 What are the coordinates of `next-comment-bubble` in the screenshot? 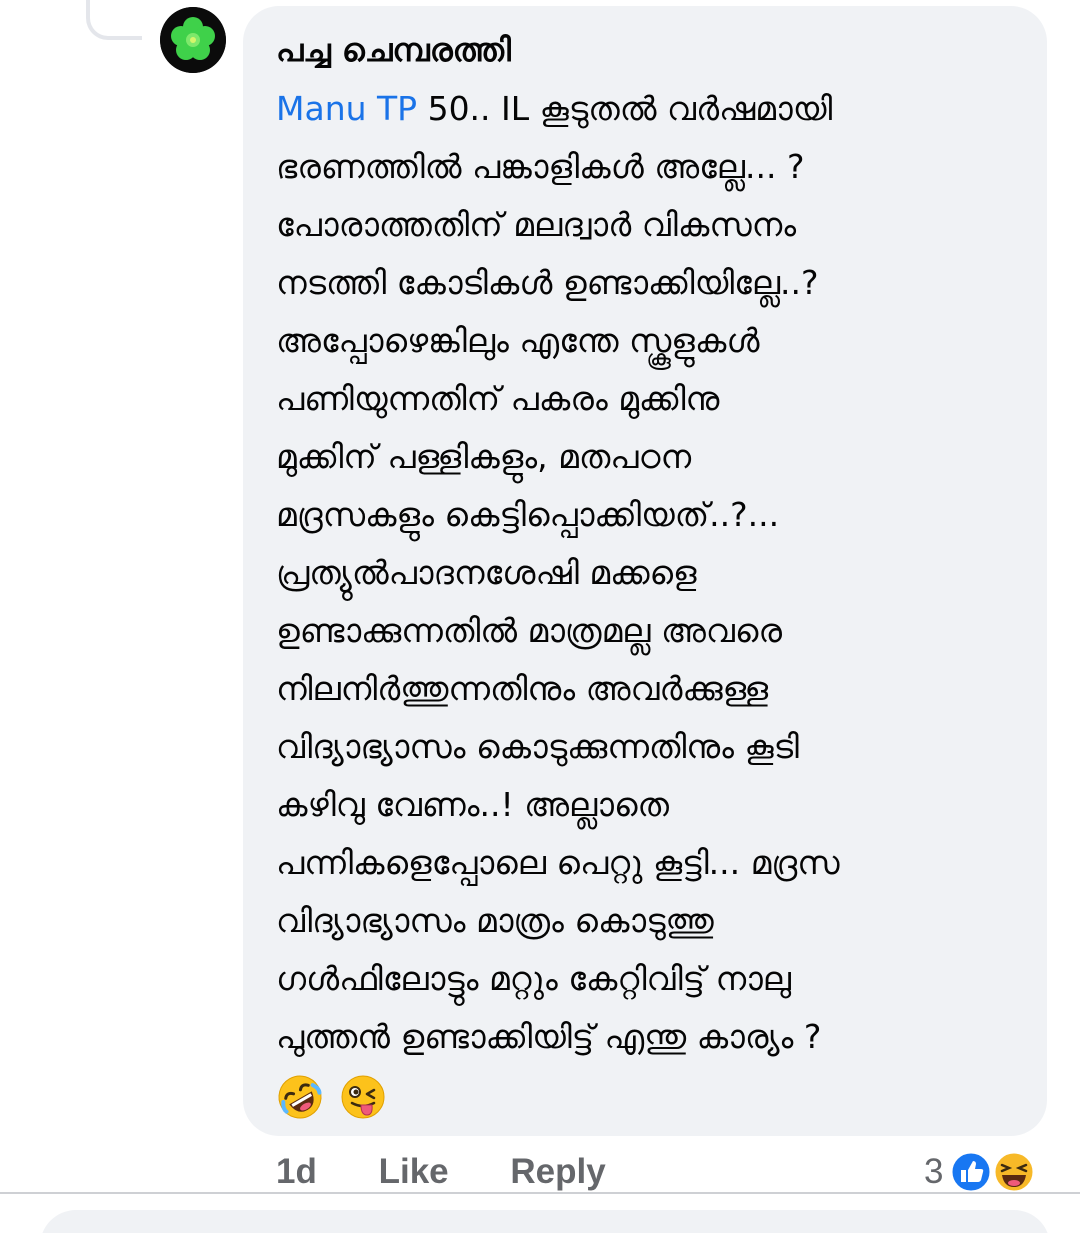 It's located at (545, 1221).